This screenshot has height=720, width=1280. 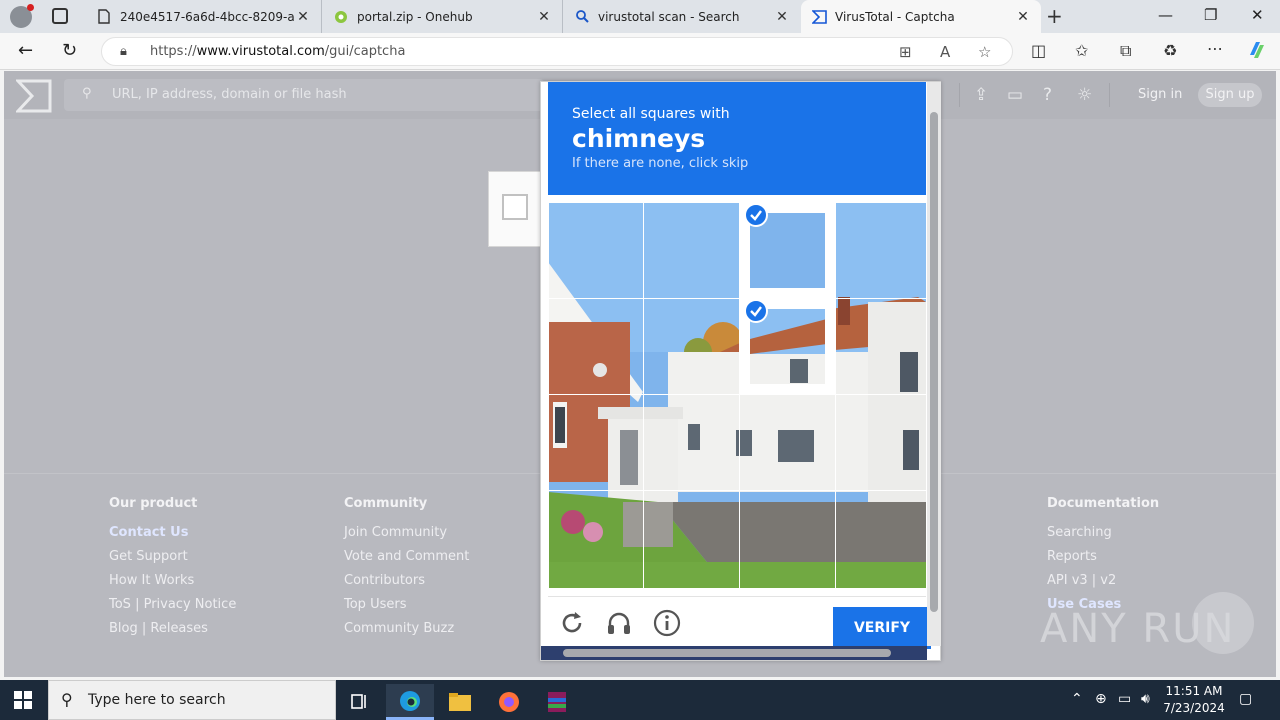 What do you see at coordinates (1138, 629) in the screenshot?
I see `anyrun-watermark: ANY RUN` at bounding box center [1138, 629].